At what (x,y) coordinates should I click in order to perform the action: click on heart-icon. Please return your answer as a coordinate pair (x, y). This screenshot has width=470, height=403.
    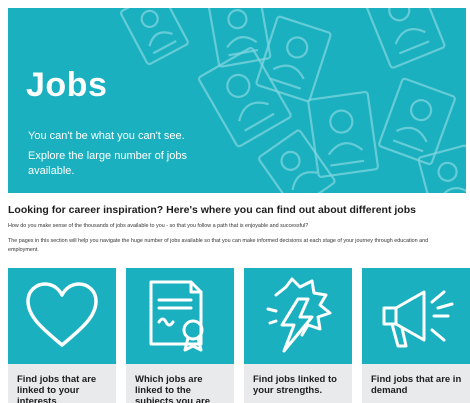
    Looking at the image, I should click on (62, 314).